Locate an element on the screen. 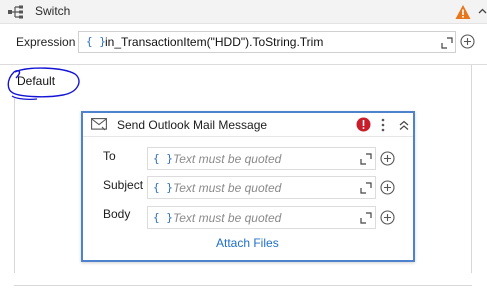 This screenshot has height=291, width=487. to-add-icon is located at coordinates (387, 158).